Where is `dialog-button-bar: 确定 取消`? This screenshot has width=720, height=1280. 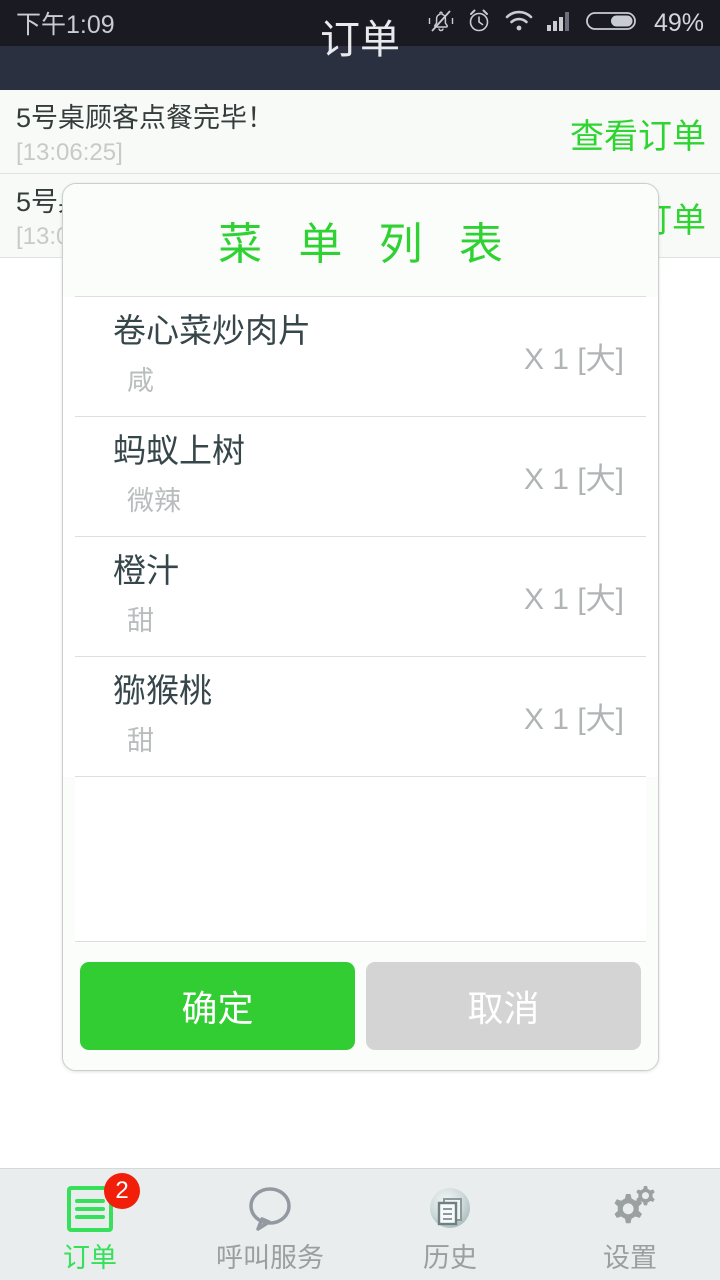
dialog-button-bar: 确定 取消 is located at coordinates (360, 1006).